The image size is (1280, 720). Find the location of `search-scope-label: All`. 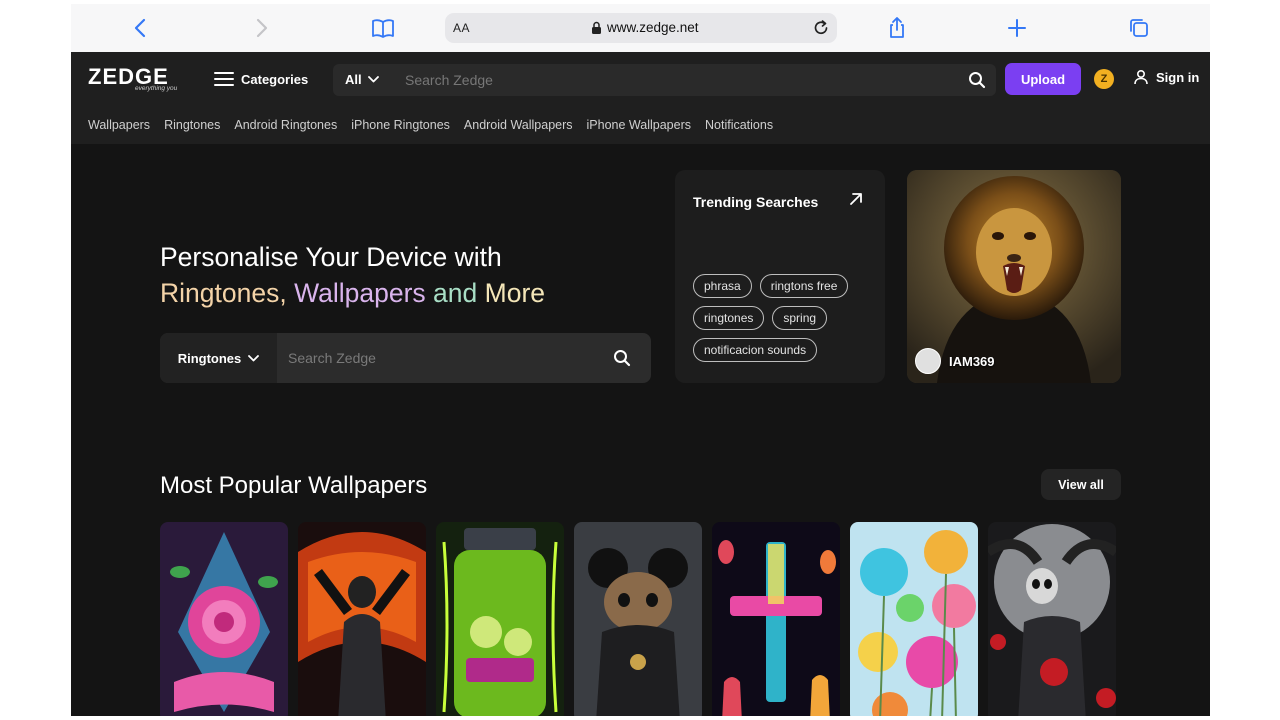

search-scope-label: All is located at coordinates (353, 79).